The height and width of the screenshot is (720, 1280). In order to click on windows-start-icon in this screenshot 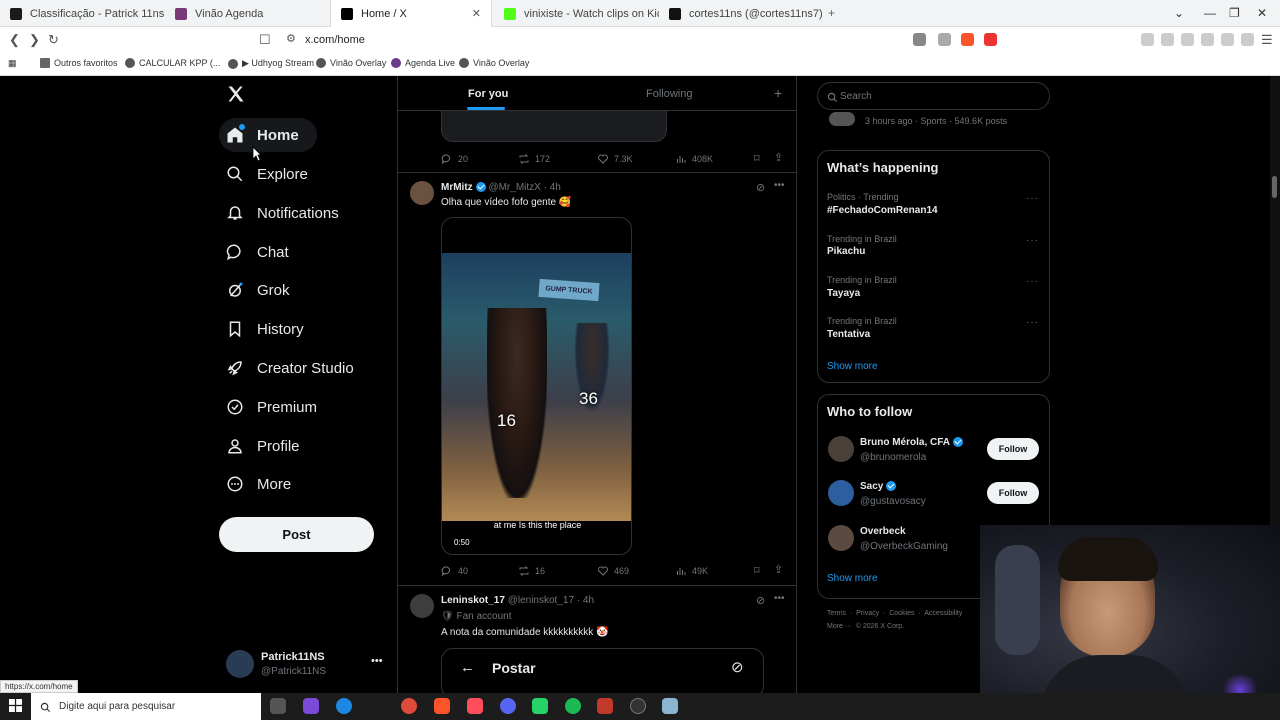, I will do `click(15, 708)`.